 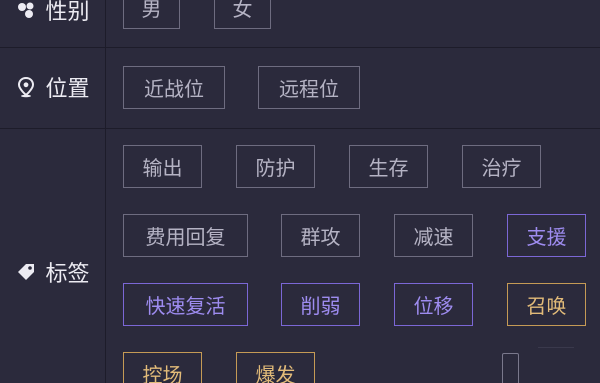 I want to click on column-divider, so click(x=105, y=191).